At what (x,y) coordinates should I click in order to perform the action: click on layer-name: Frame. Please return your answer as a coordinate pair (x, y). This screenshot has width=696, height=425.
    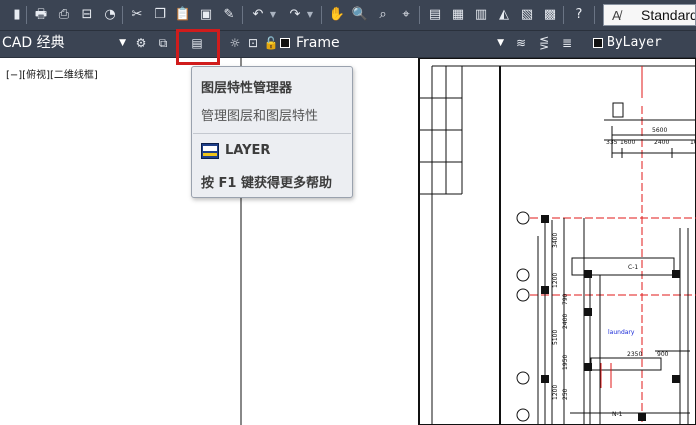
    Looking at the image, I should click on (318, 43).